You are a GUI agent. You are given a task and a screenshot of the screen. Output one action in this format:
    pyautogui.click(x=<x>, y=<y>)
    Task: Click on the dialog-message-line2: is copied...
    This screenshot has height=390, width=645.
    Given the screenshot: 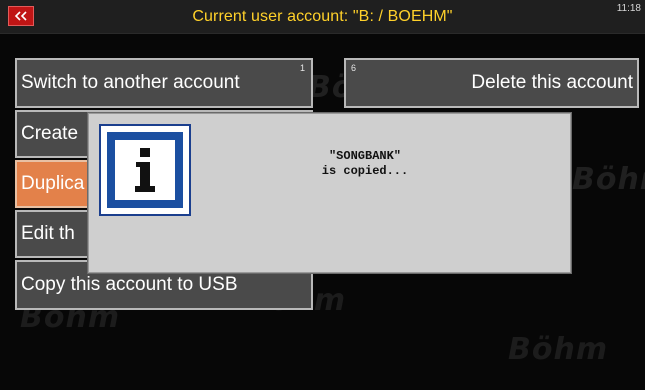 What is the action you would take?
    pyautogui.click(x=365, y=171)
    